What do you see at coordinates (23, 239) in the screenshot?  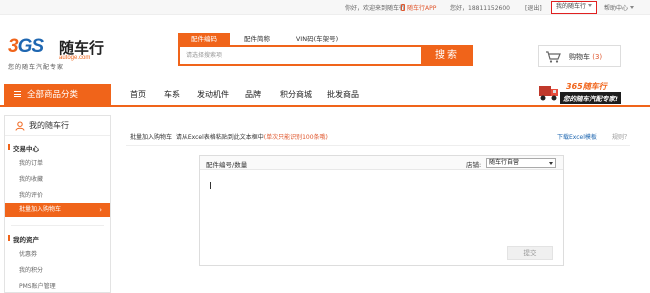 I see `sidebar-section-assets: 我的资产` at bounding box center [23, 239].